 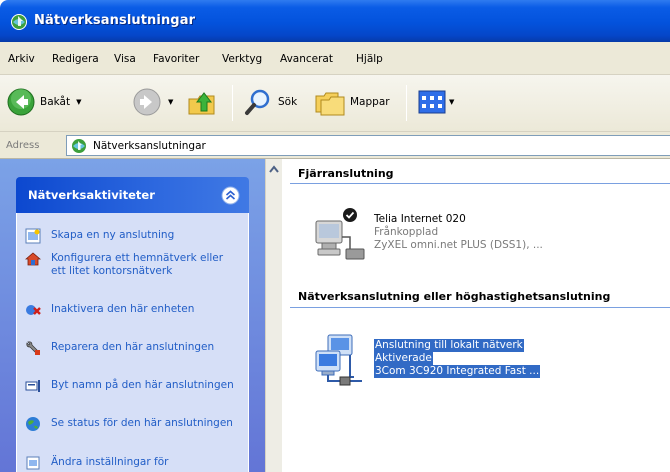 I want to click on address-label: Adress, so click(x=23, y=145).